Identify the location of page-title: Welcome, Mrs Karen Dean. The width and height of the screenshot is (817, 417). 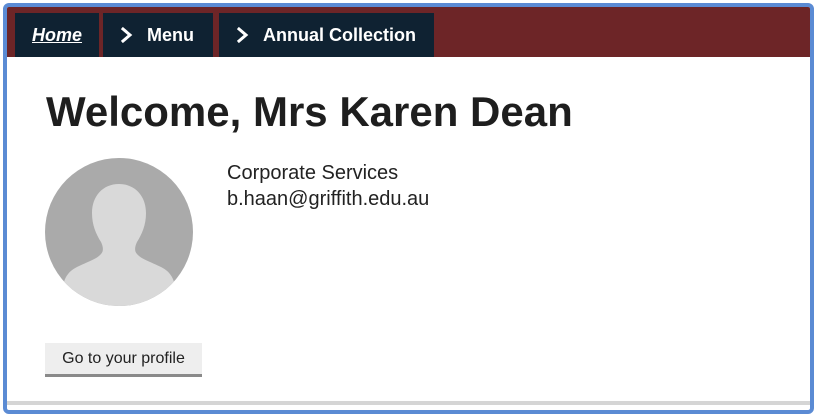
(309, 111).